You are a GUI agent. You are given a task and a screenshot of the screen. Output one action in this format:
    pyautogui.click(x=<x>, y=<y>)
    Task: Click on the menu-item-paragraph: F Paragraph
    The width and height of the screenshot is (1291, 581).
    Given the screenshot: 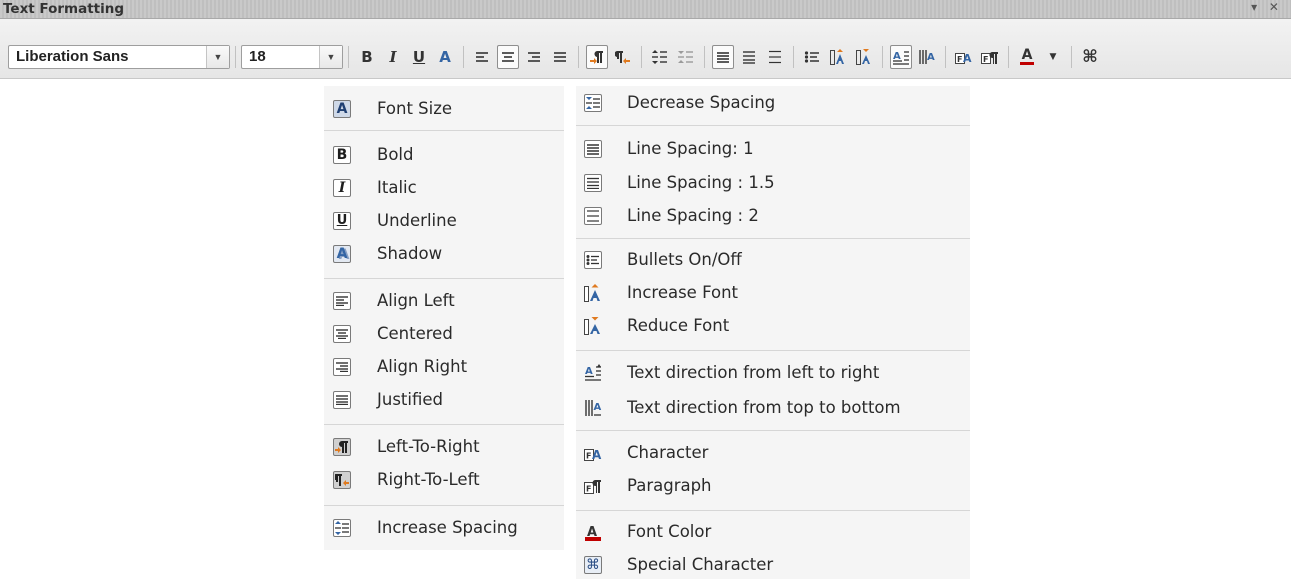 What is the action you would take?
    pyautogui.click(x=773, y=485)
    